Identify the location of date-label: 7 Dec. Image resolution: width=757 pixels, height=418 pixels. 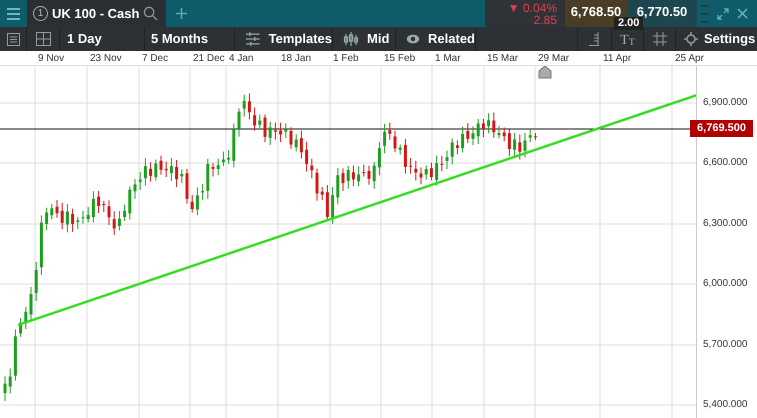
(155, 58).